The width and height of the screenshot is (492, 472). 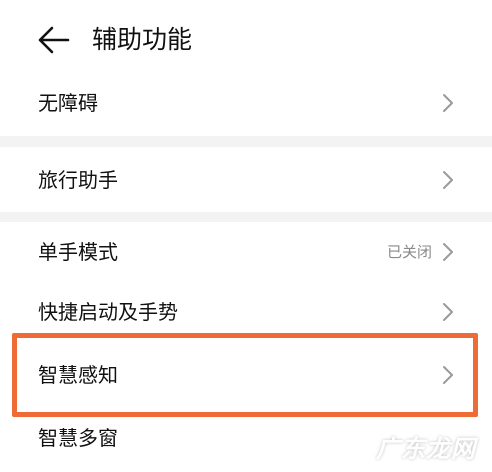 What do you see at coordinates (78, 438) in the screenshot?
I see `list-item-label: 智慧多窗` at bounding box center [78, 438].